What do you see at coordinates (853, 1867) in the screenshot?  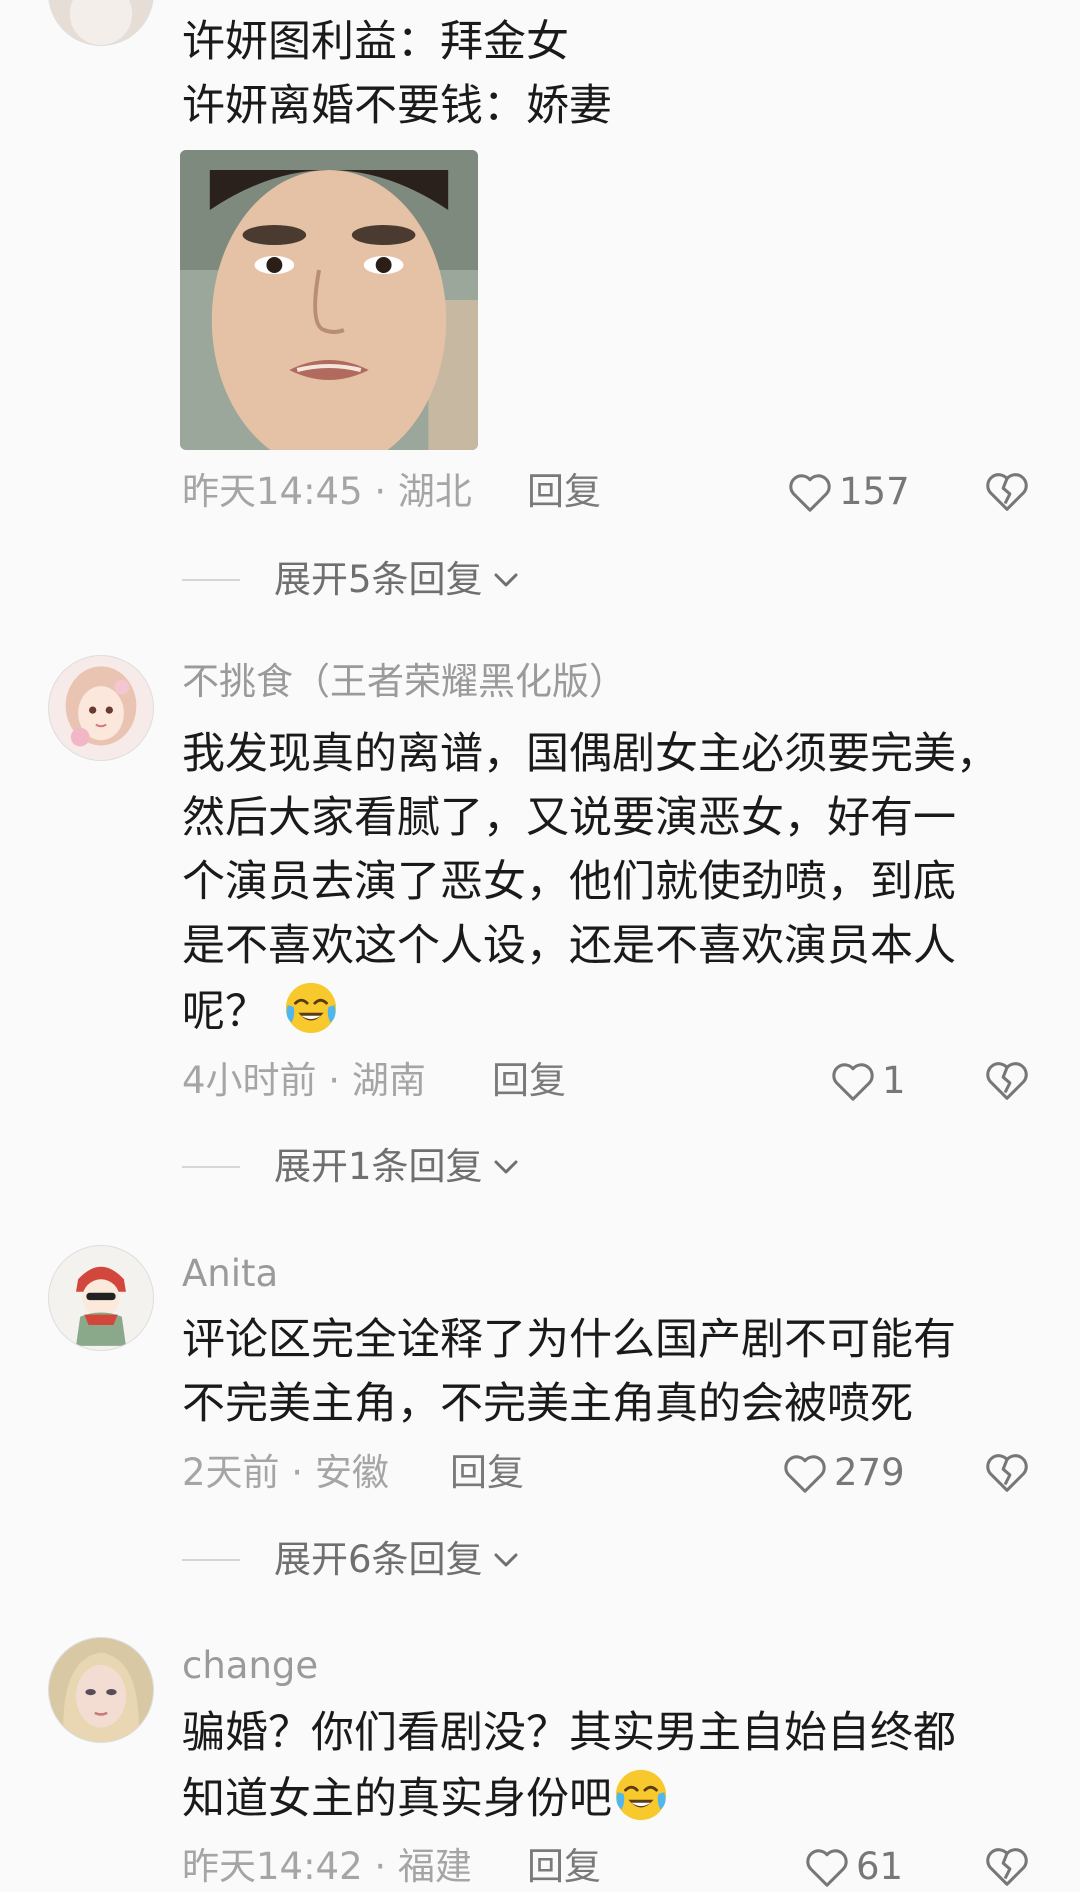 I see `like-button: 61` at bounding box center [853, 1867].